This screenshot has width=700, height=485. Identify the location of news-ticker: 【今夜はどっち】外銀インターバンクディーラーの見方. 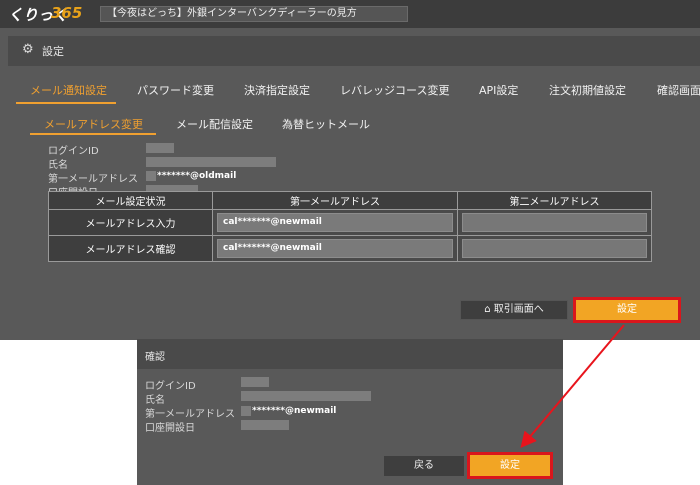
(254, 14).